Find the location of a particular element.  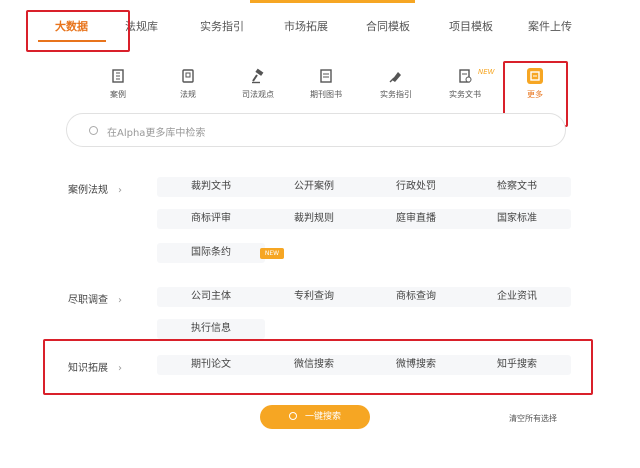

guide-icon is located at coordinates (396, 76).